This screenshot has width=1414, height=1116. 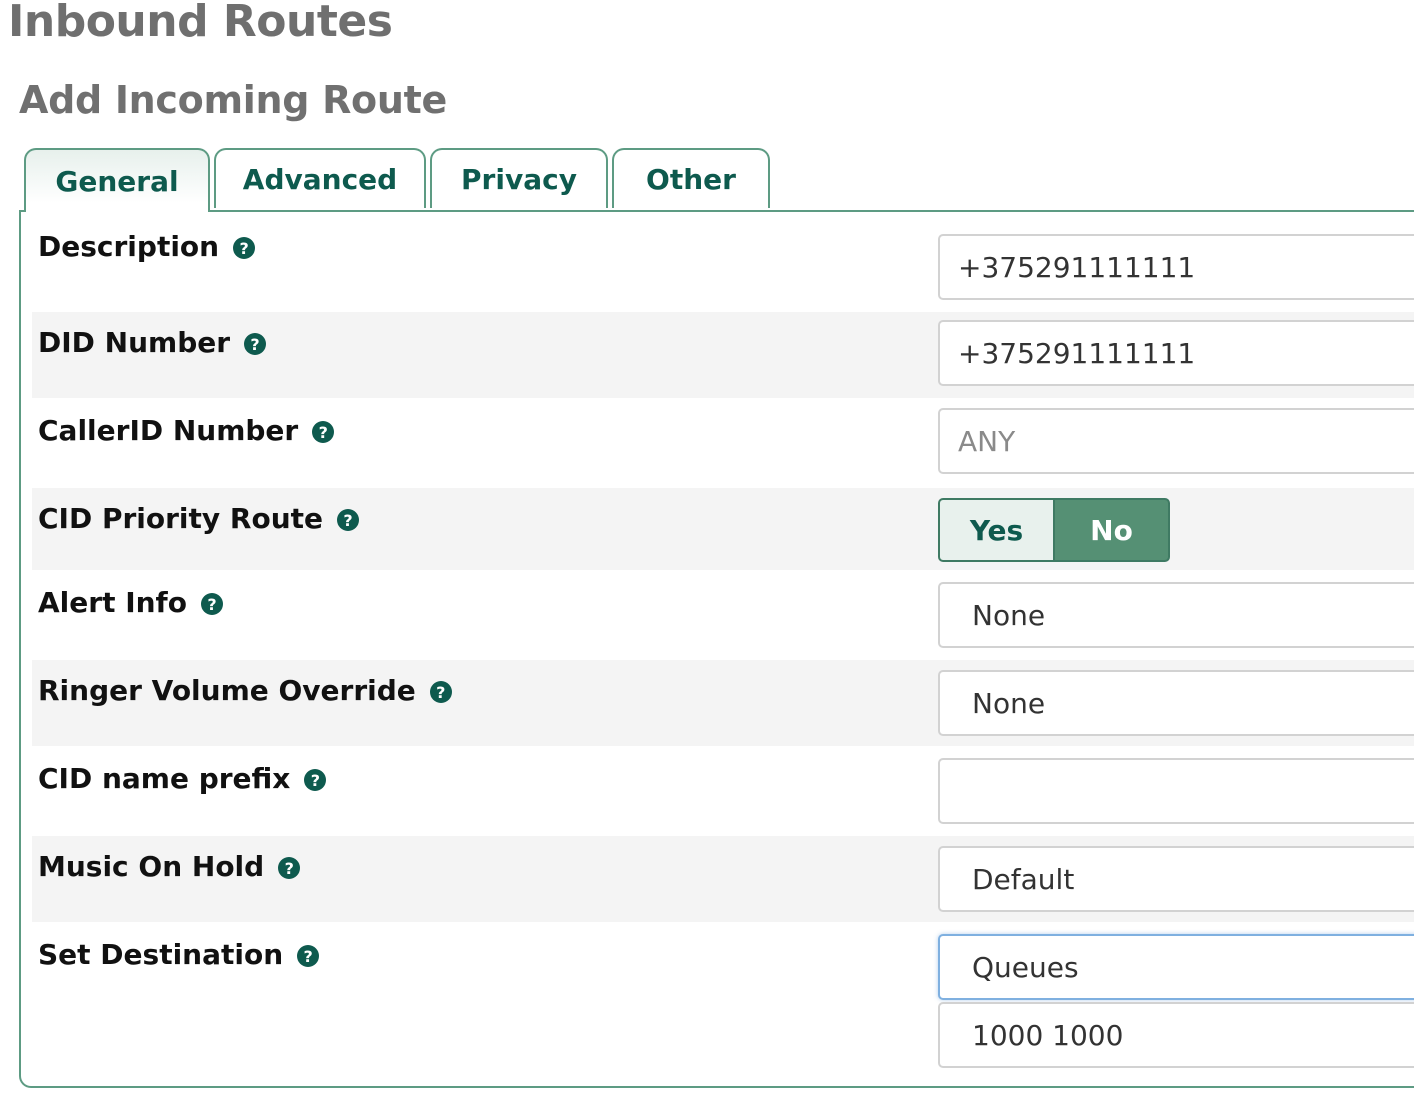 I want to click on callerid-number-label: CallerID Number ?, so click(x=186, y=430).